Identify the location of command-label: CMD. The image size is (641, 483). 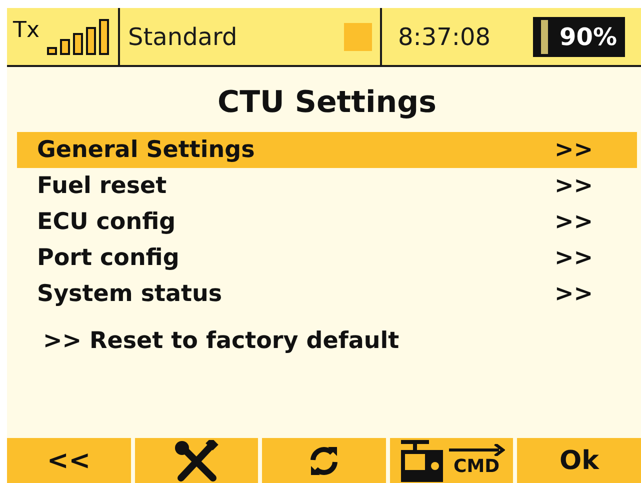
(477, 466).